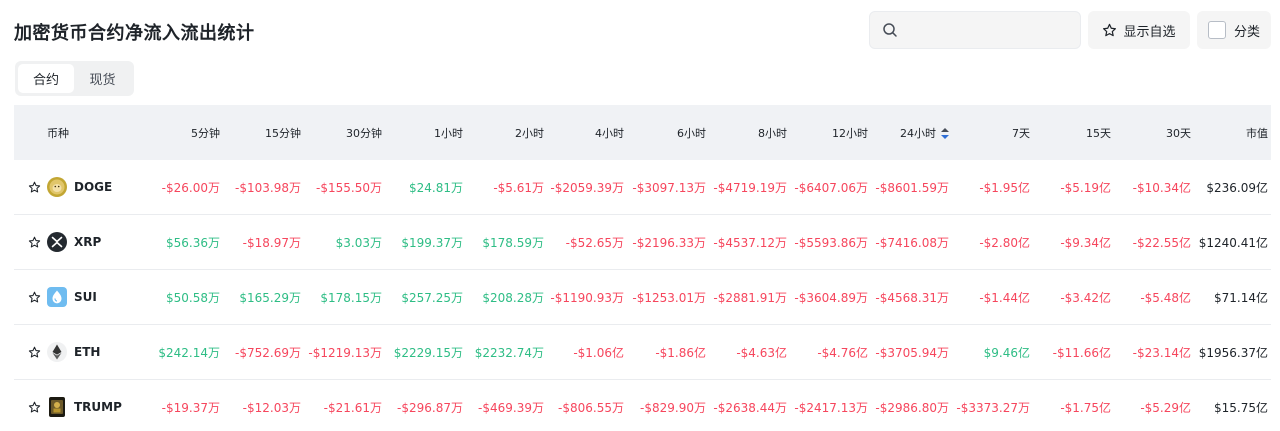  I want to click on flow-value: -$829.90万, so click(673, 407).